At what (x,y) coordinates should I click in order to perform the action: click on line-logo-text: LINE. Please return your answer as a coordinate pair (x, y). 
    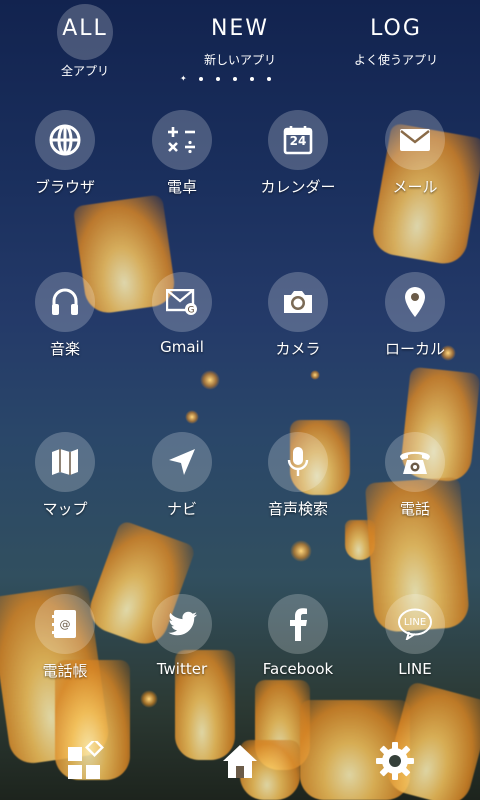
    Looking at the image, I should click on (415, 622).